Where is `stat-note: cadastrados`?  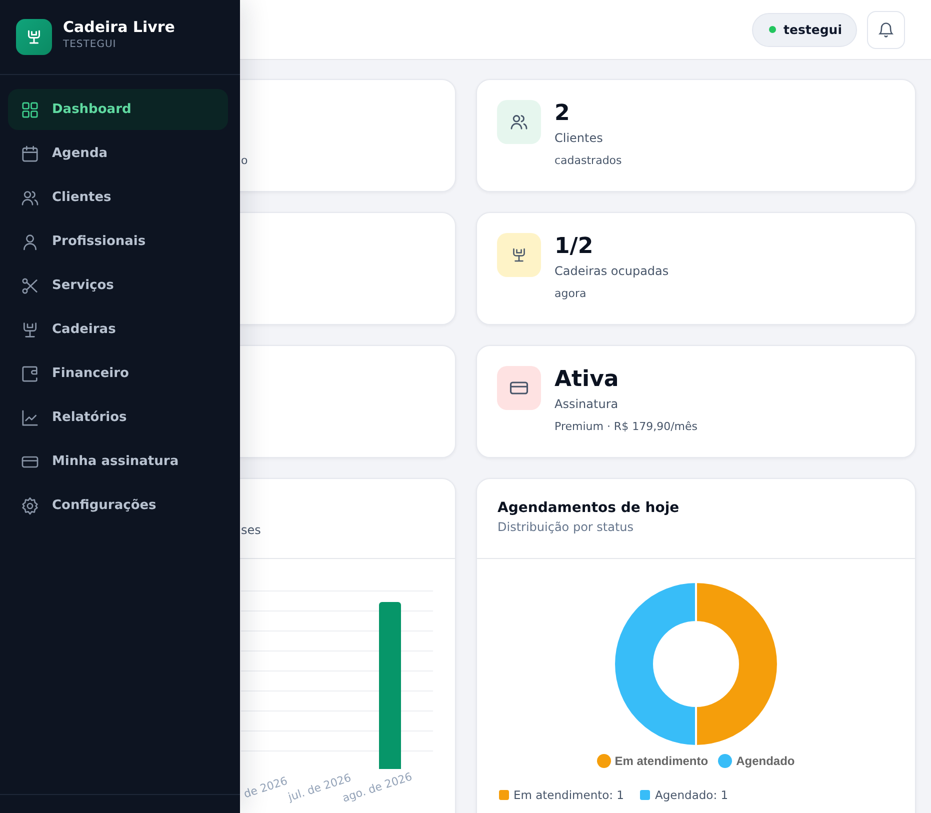 stat-note: cadastrados is located at coordinates (588, 160).